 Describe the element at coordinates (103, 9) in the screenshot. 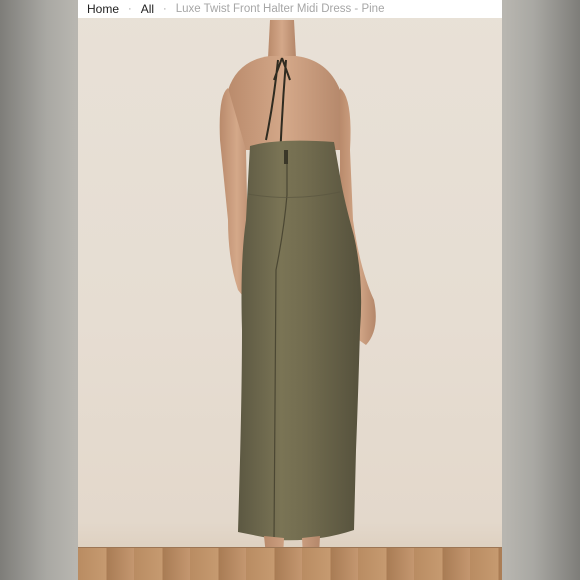

I see `breadcrumb-home-link: Home` at that location.